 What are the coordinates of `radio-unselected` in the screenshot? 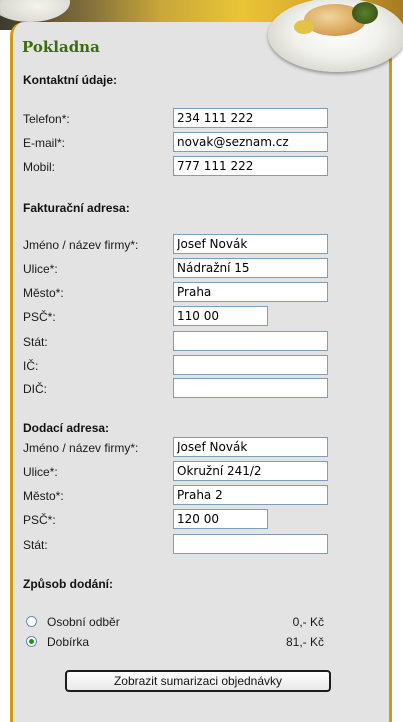 It's located at (31, 621).